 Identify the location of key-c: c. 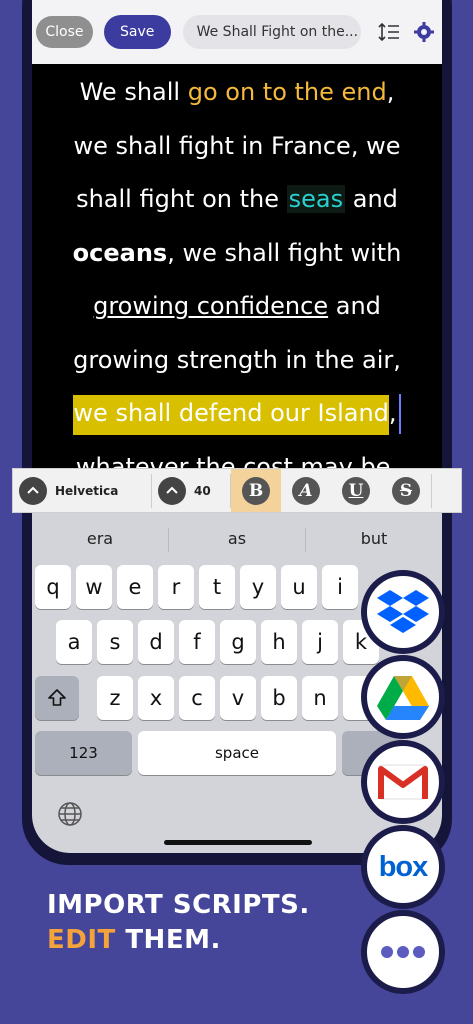
(197, 698).